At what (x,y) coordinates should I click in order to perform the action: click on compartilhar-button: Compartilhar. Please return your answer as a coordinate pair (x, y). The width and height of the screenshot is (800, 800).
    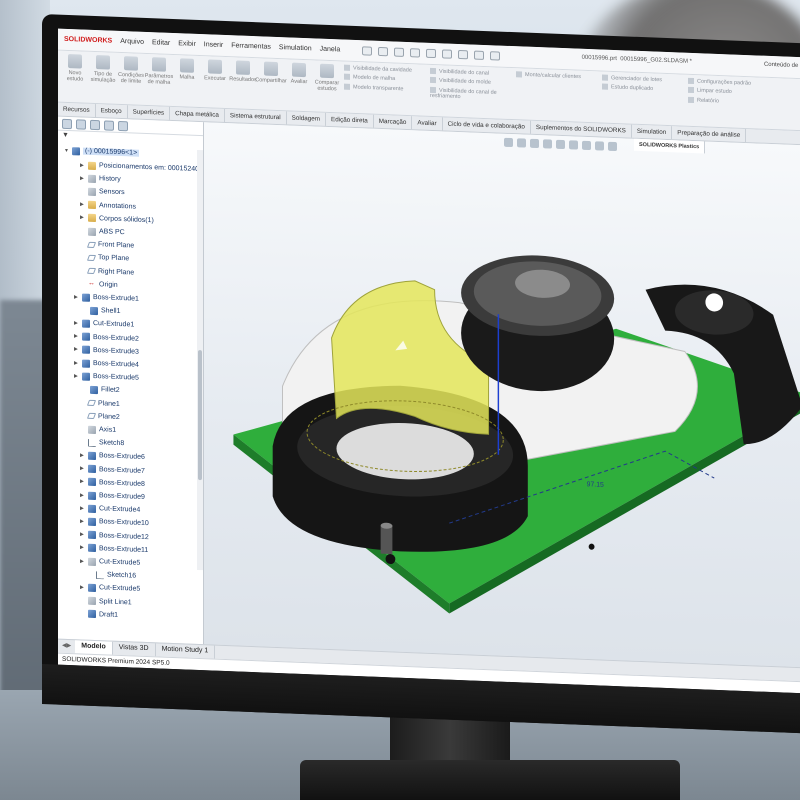
    Looking at the image, I should click on (271, 84).